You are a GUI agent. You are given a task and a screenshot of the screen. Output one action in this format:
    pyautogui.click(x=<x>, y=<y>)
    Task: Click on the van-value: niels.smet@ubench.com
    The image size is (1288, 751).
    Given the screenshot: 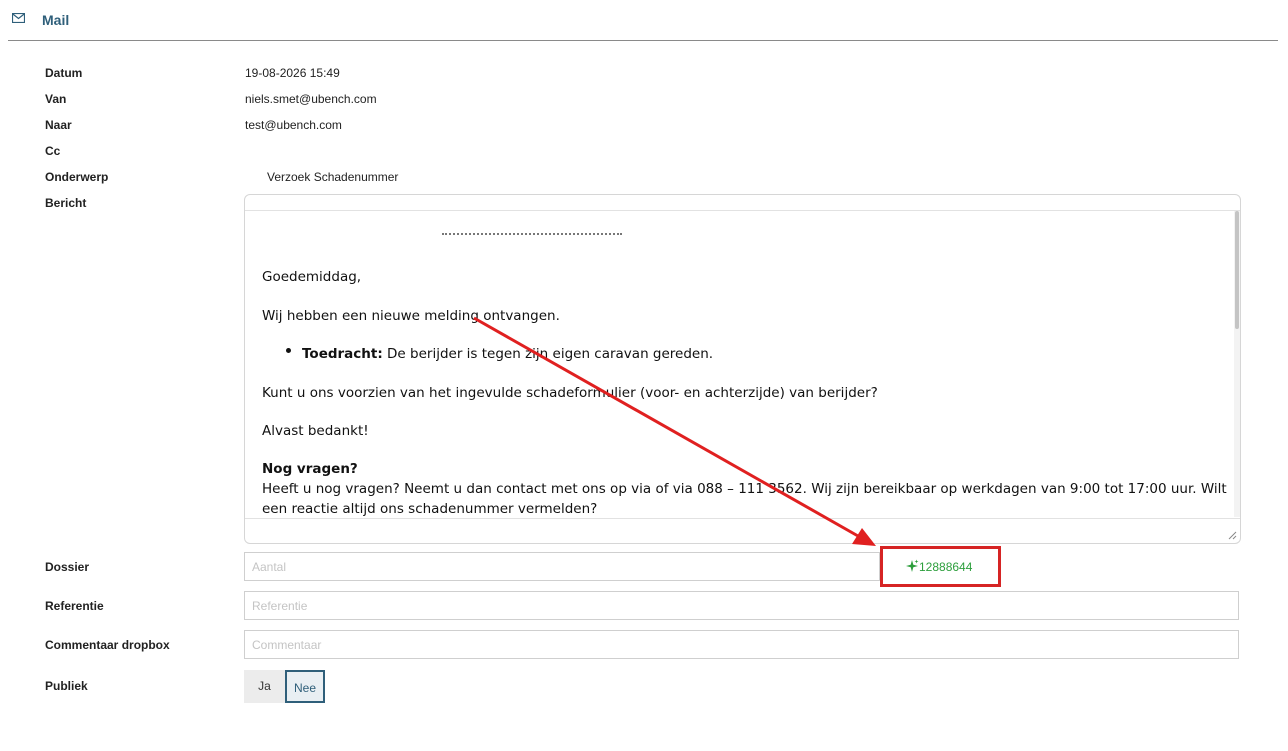 What is the action you would take?
    pyautogui.click(x=311, y=99)
    